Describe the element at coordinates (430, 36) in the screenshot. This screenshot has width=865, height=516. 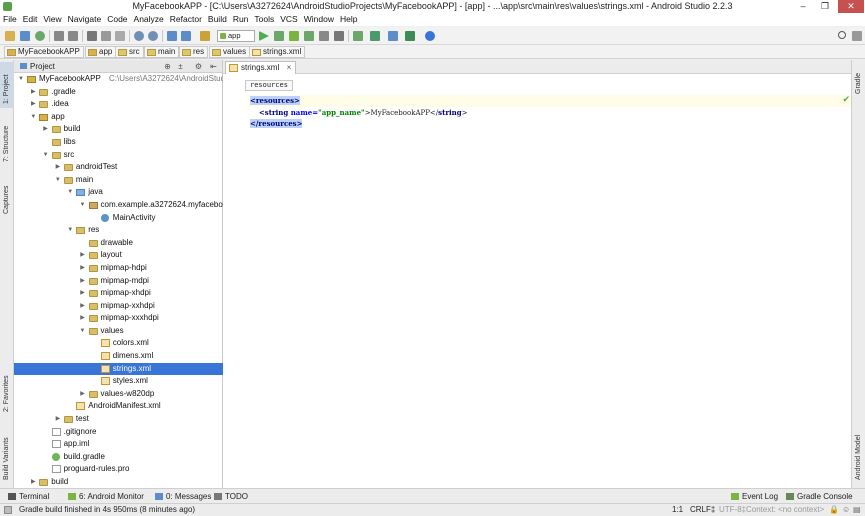
I see `help-icon` at that location.